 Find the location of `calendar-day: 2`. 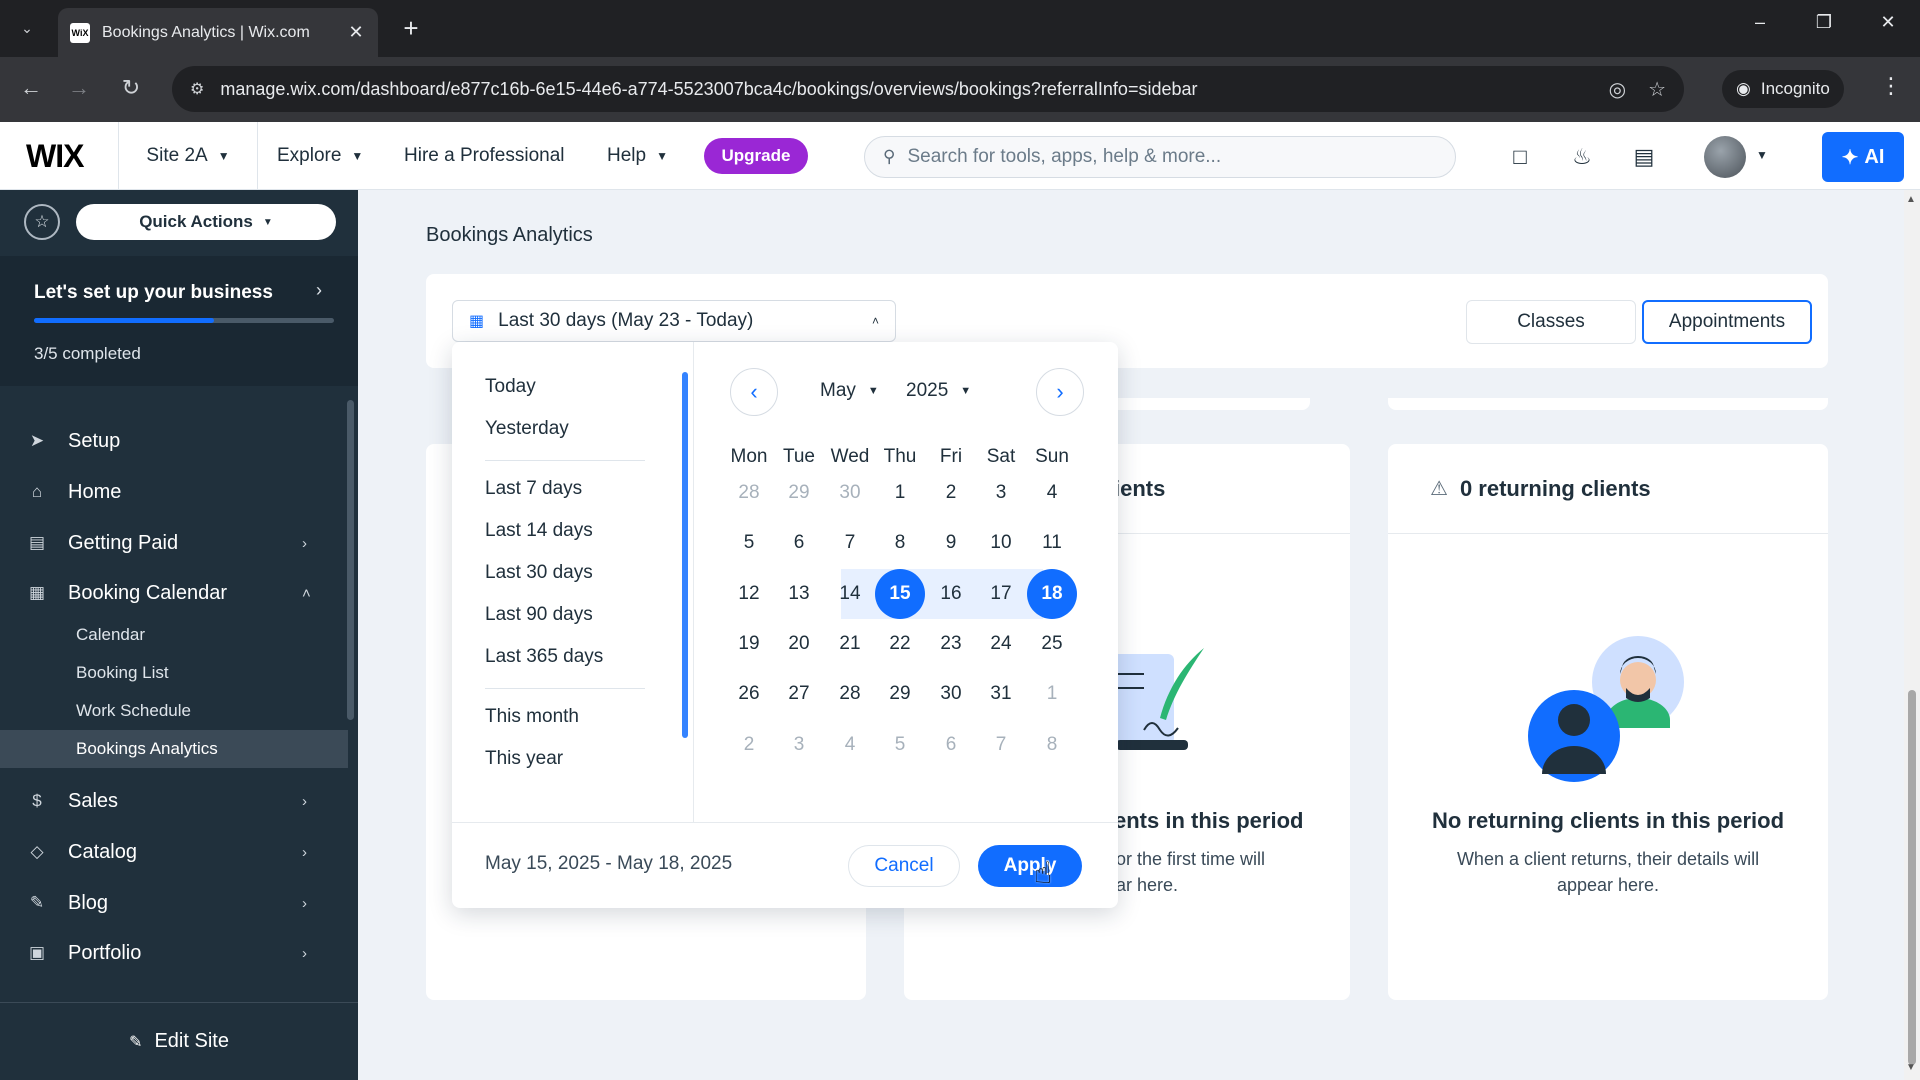

calendar-day: 2 is located at coordinates (951, 493).